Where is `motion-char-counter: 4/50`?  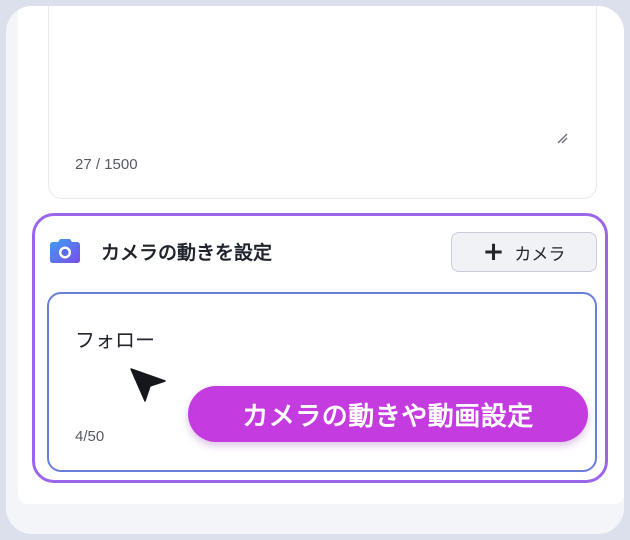
motion-char-counter: 4/50 is located at coordinates (90, 436).